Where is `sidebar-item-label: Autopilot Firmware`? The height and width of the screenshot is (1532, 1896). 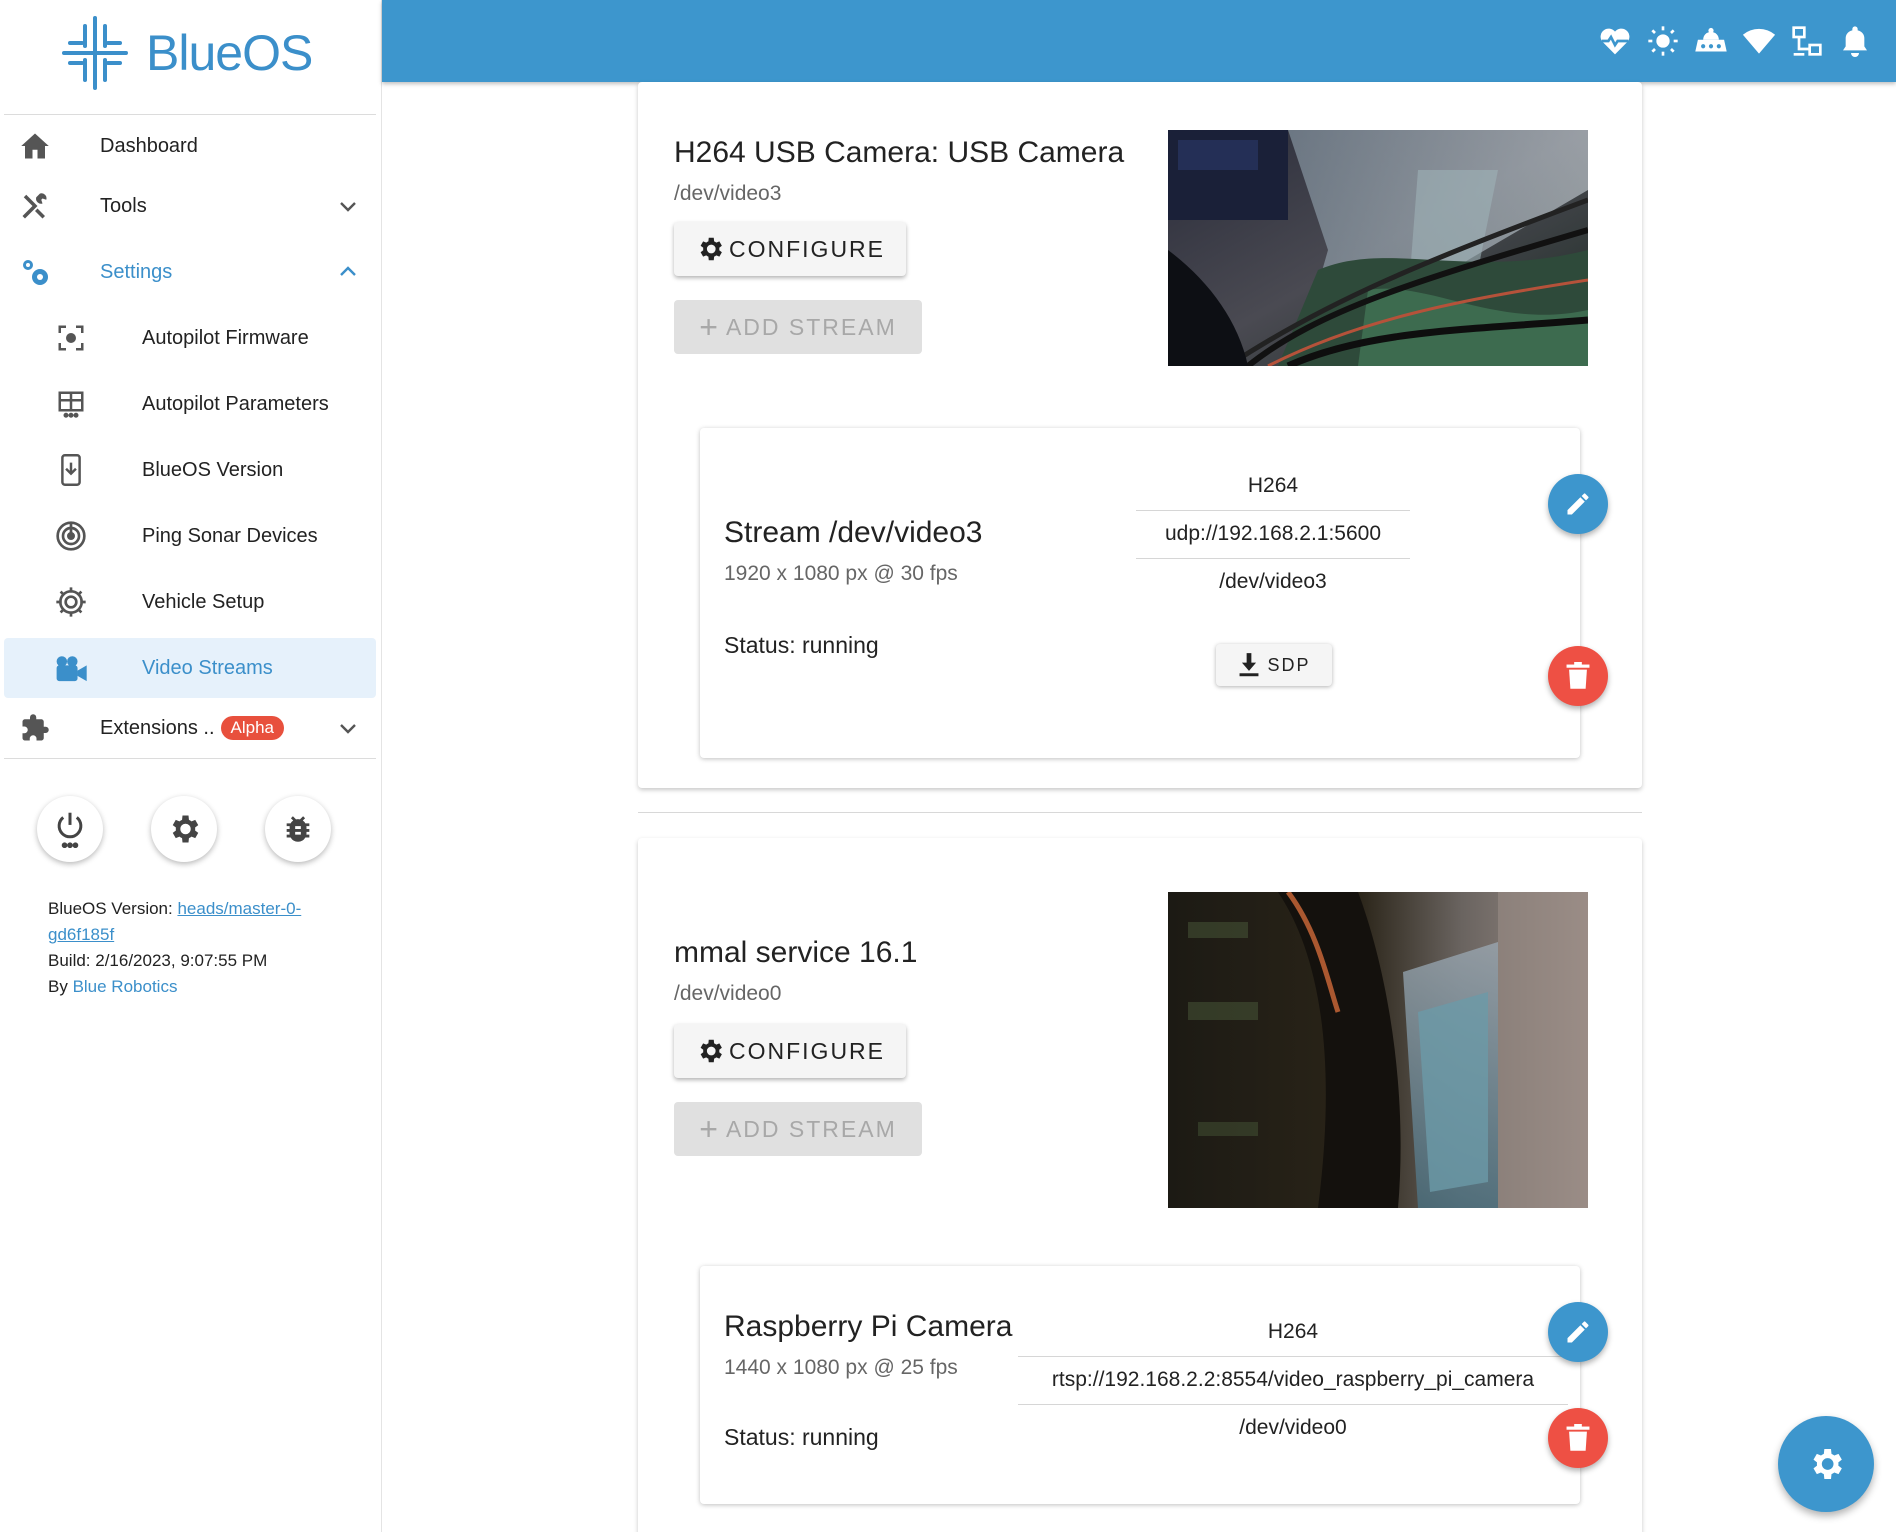 sidebar-item-label: Autopilot Firmware is located at coordinates (225, 337).